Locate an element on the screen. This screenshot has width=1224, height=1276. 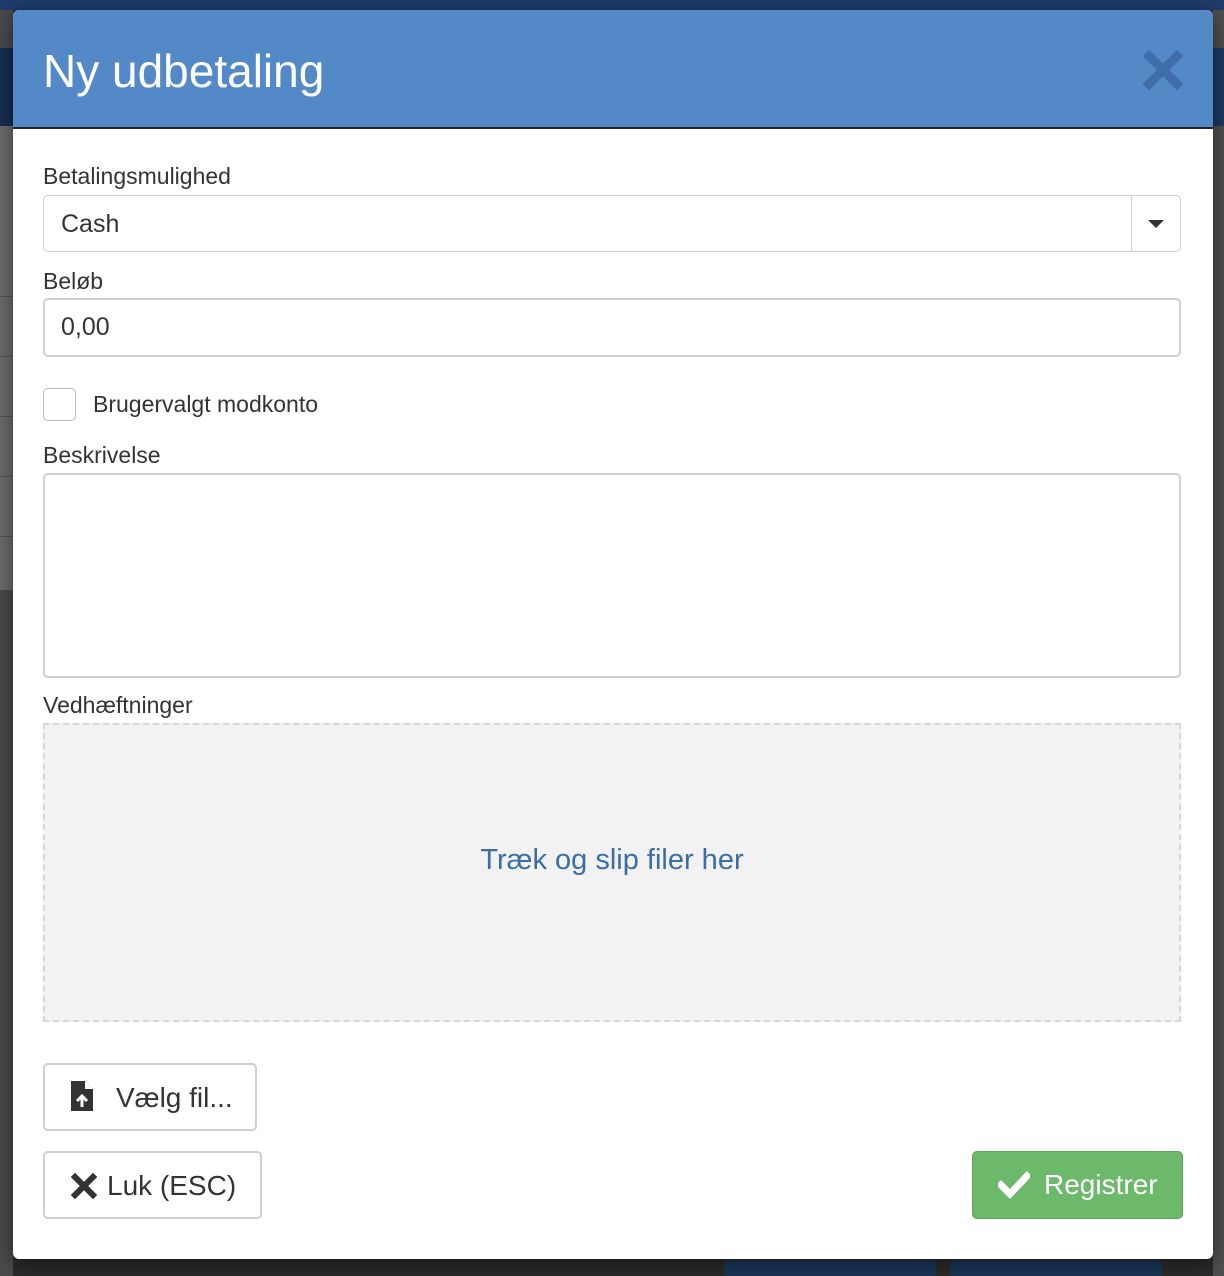
select-divider is located at coordinates (1131, 223).